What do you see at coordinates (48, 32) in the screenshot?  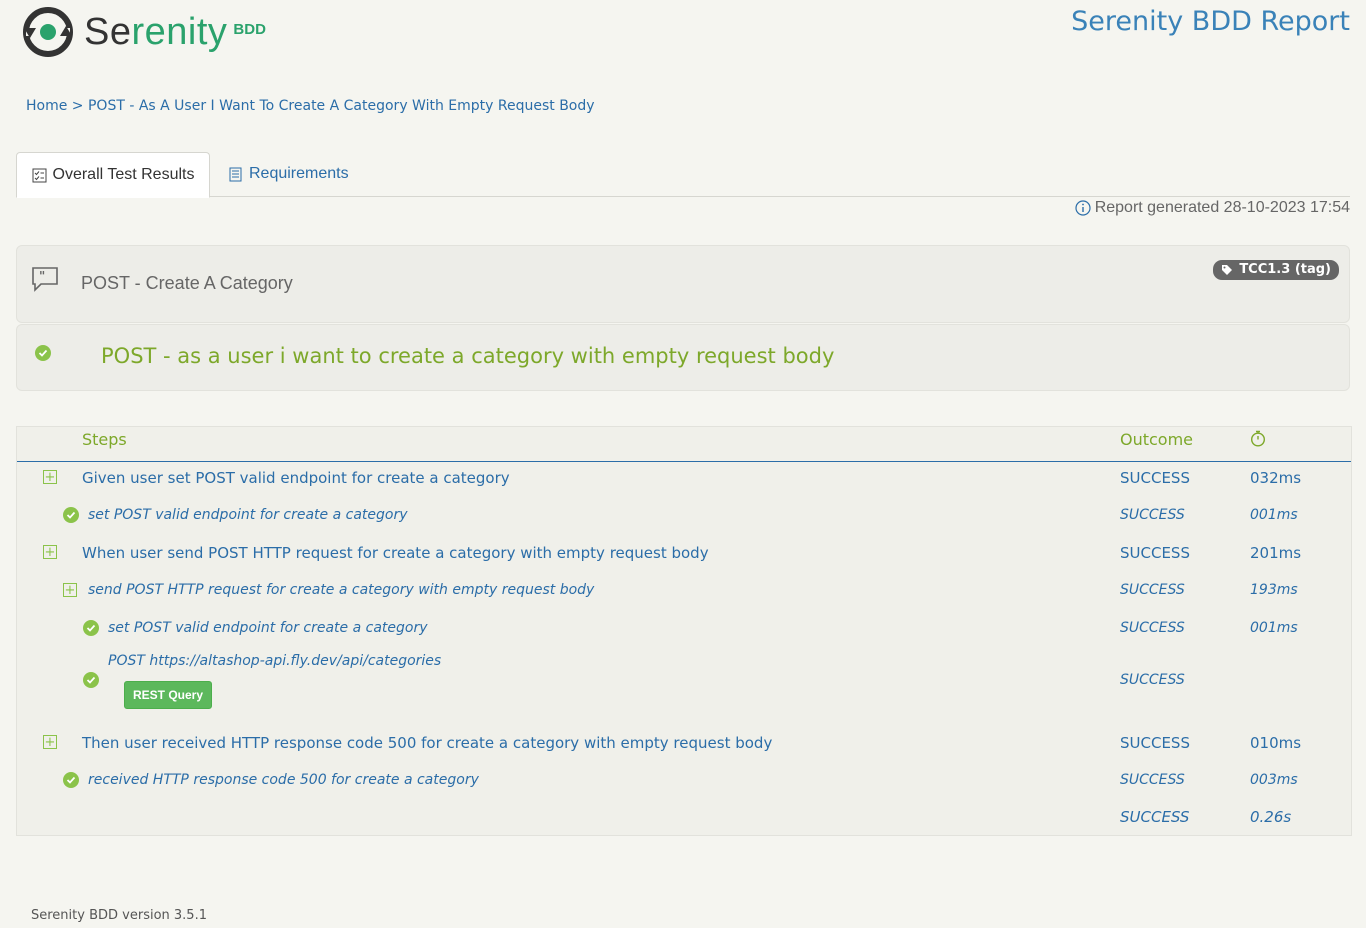 I see `serenity-logo-icon` at bounding box center [48, 32].